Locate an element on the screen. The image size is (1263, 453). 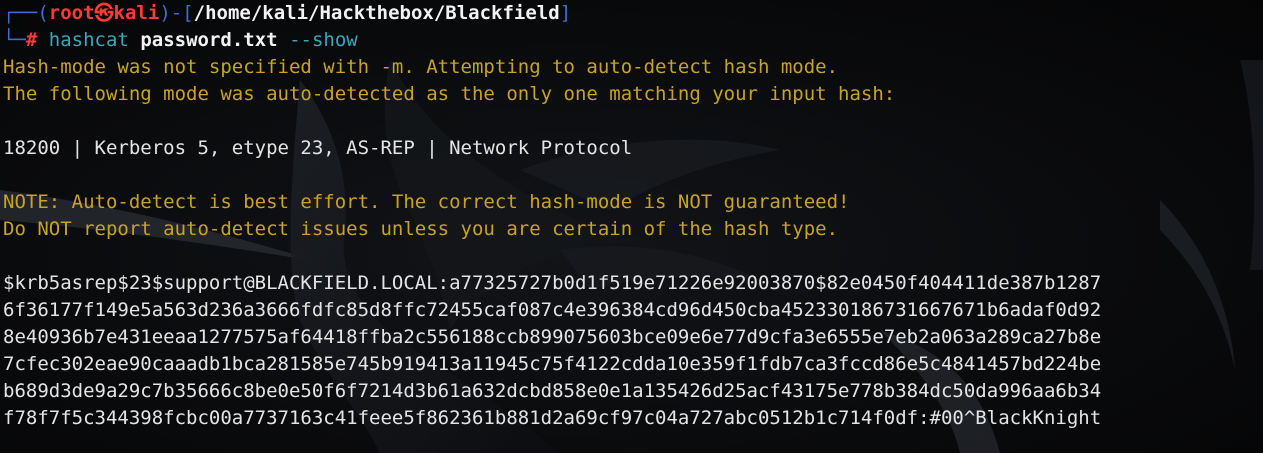
prompt-frame-mid: )-[ is located at coordinates (176, 13).